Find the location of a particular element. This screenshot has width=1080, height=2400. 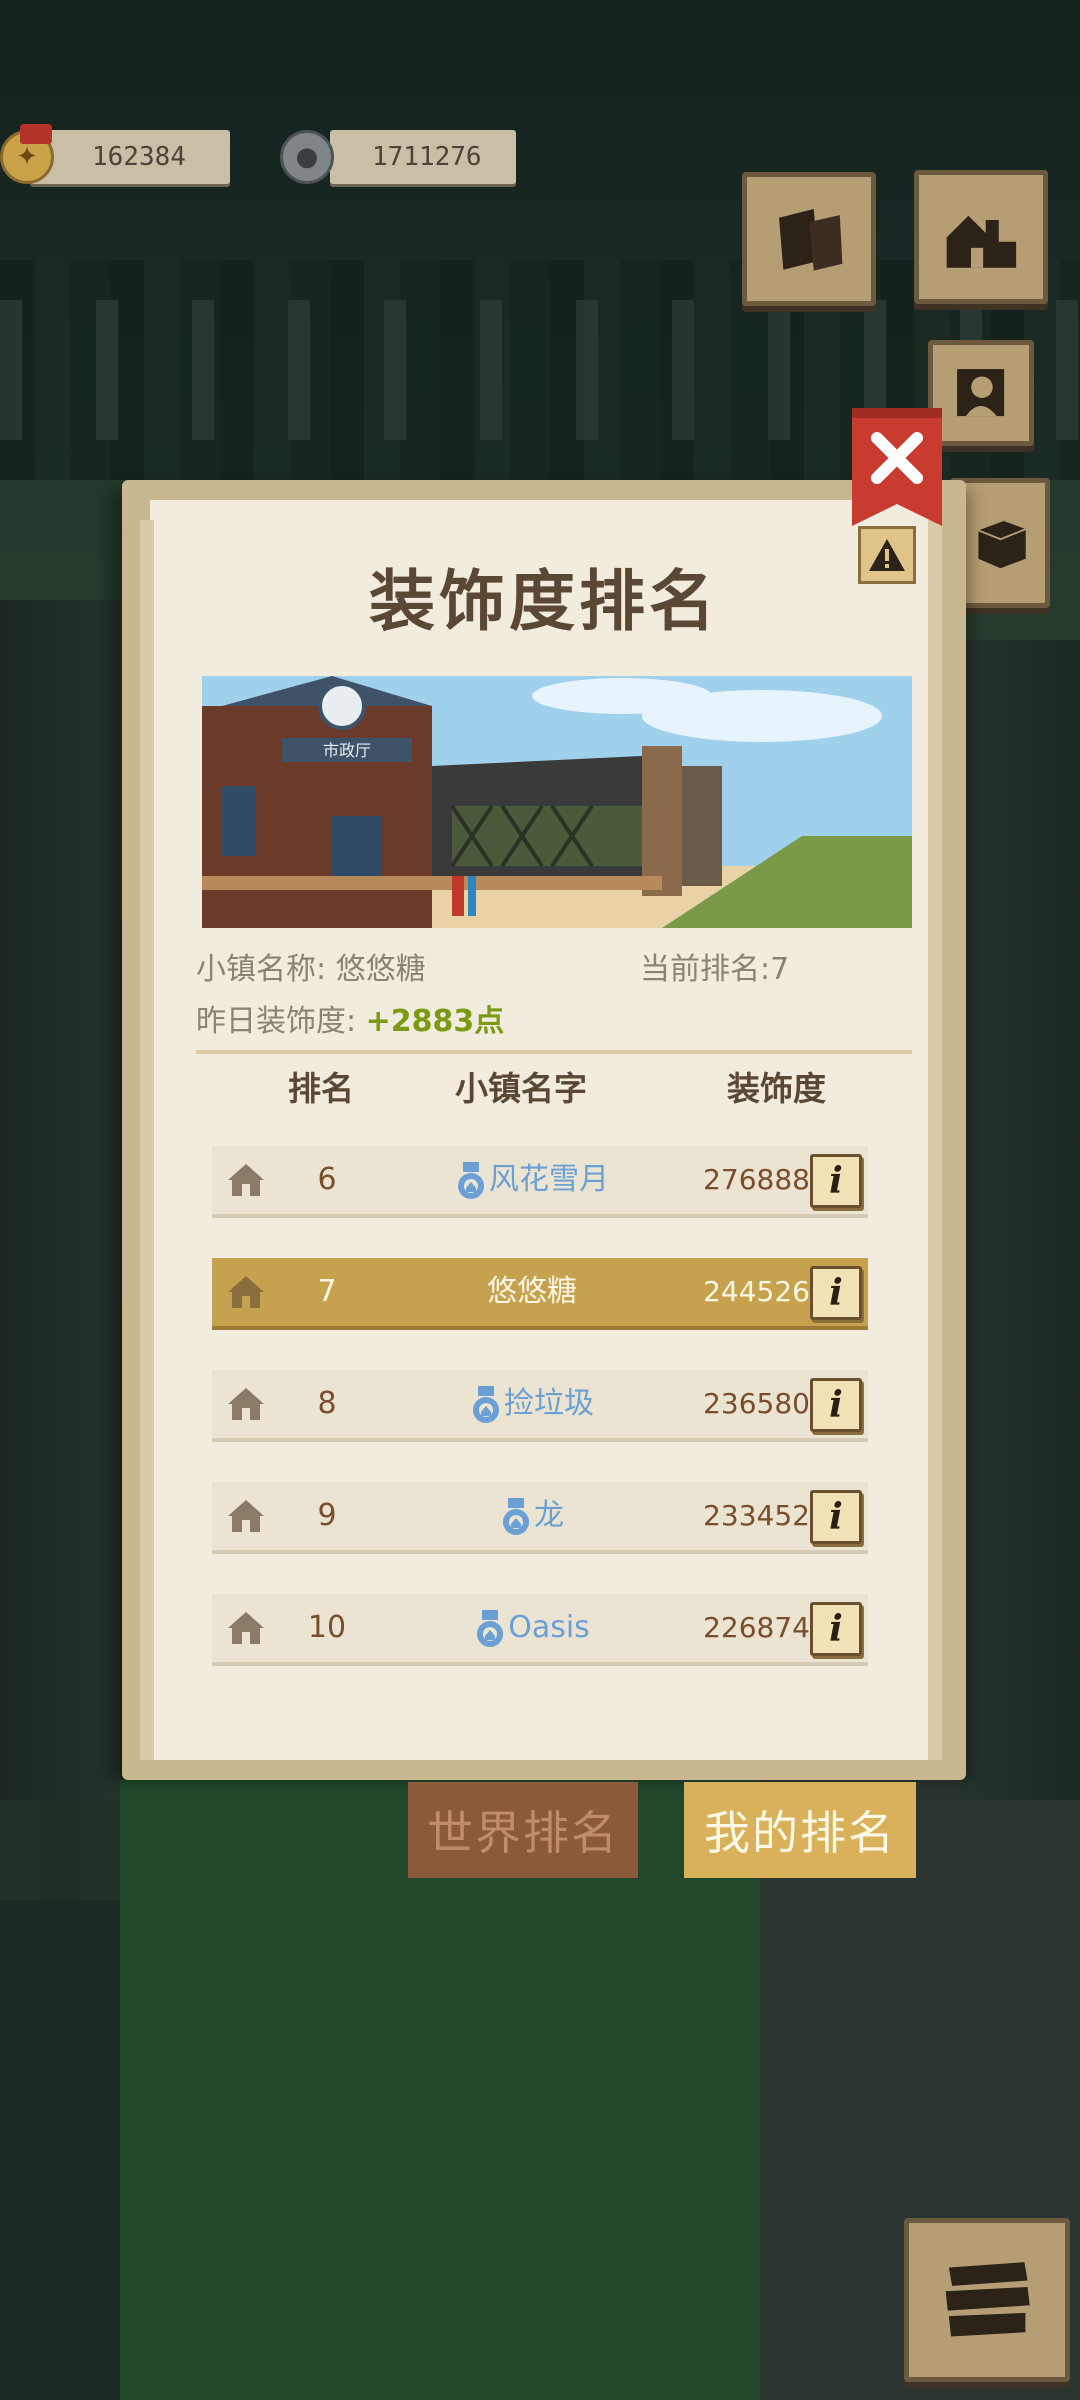

row-town-name: 悠悠糖 is located at coordinates (532, 1292).